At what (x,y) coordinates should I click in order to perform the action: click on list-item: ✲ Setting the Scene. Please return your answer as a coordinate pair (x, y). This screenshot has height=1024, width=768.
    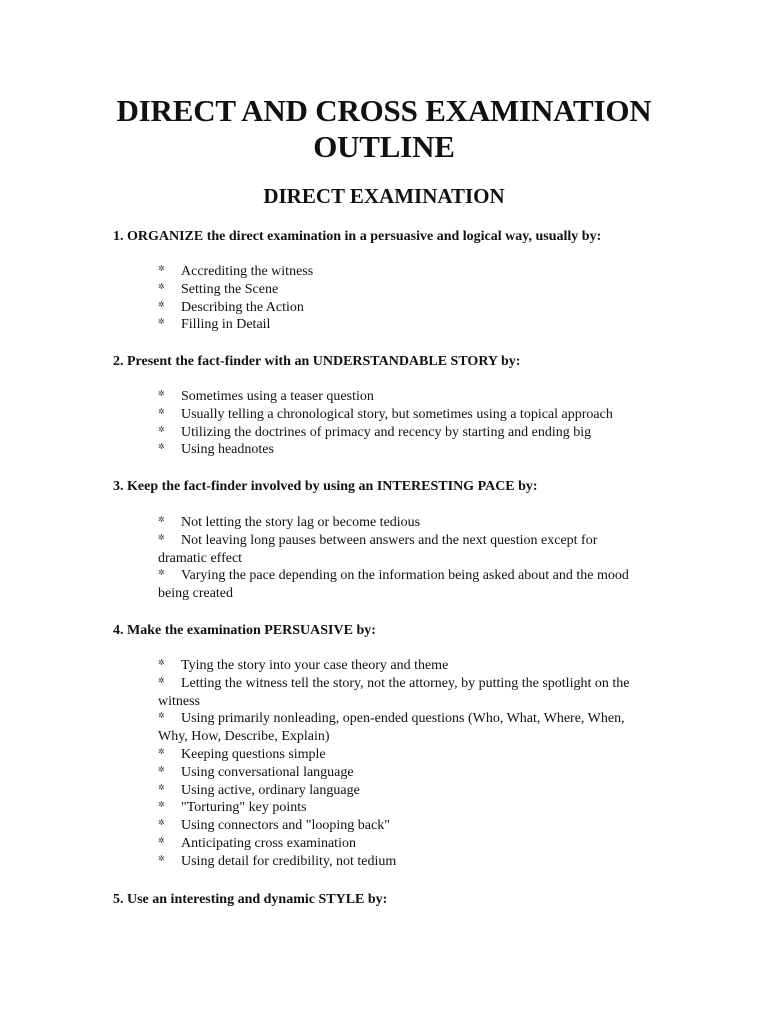
    Looking at the image, I should click on (218, 289).